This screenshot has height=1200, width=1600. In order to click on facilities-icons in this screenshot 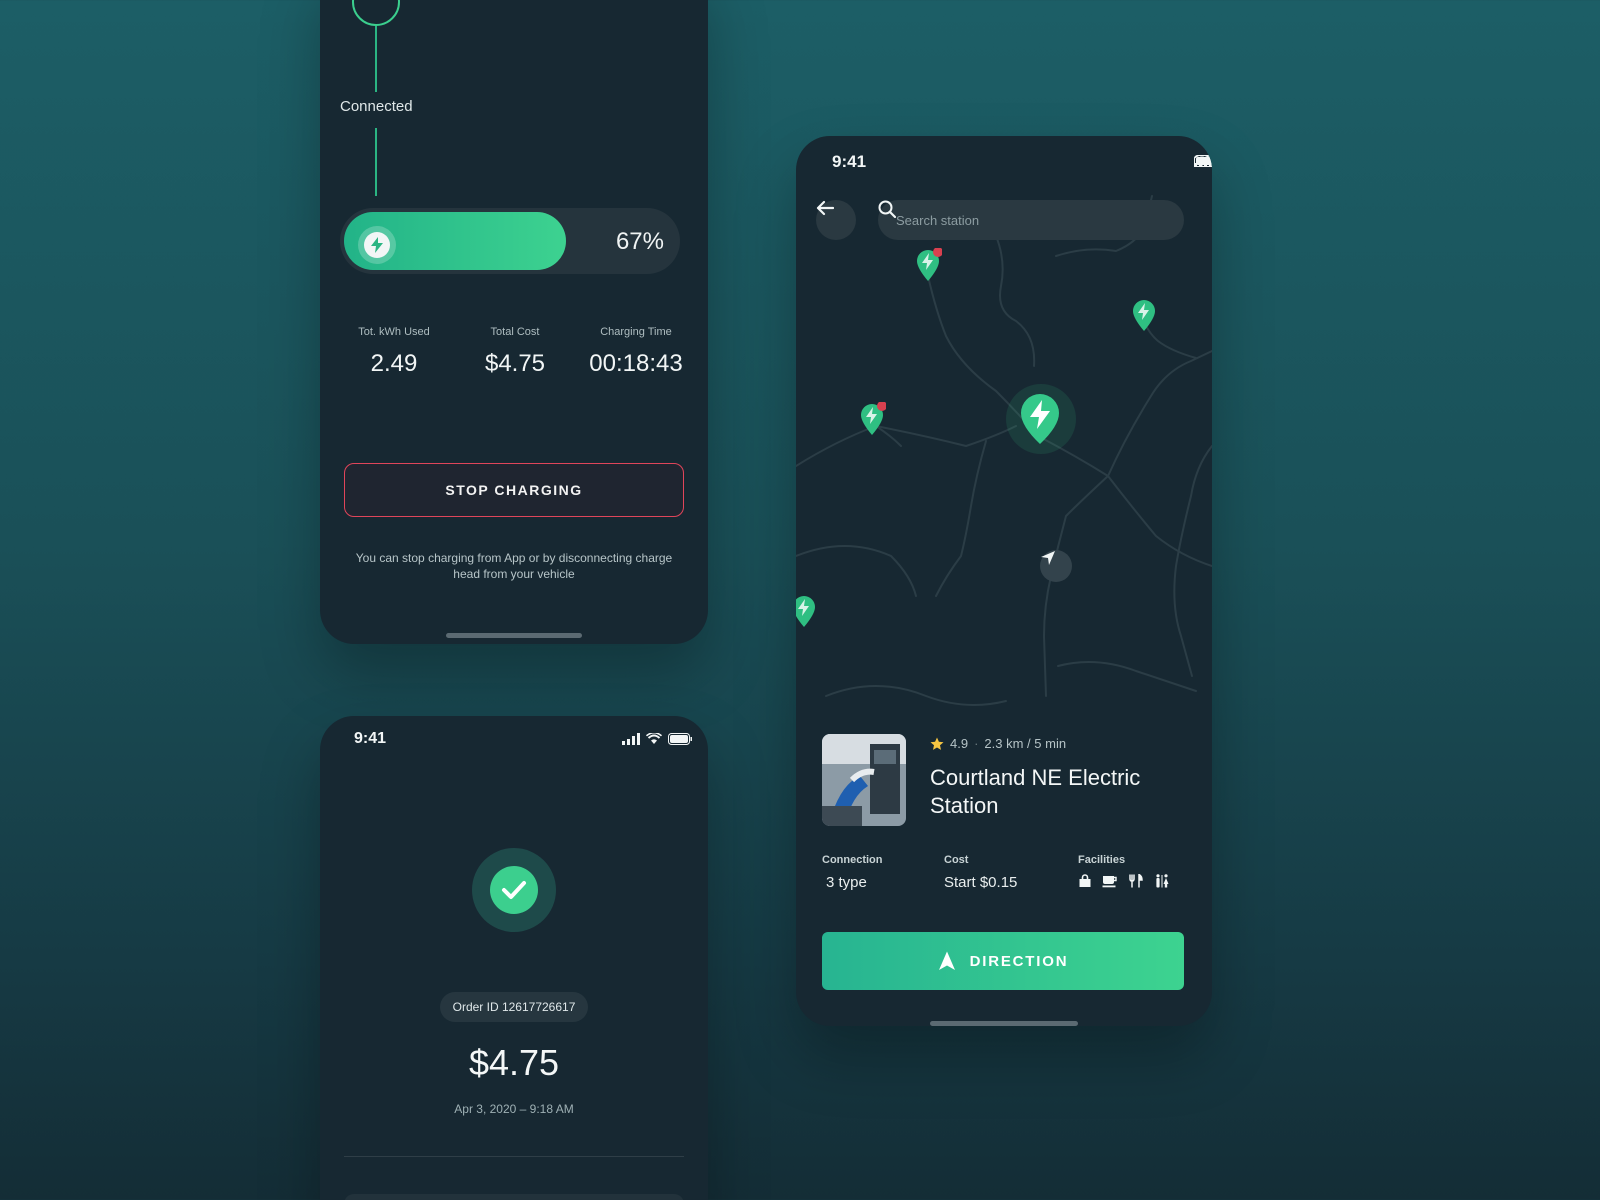, I will do `click(1124, 881)`.